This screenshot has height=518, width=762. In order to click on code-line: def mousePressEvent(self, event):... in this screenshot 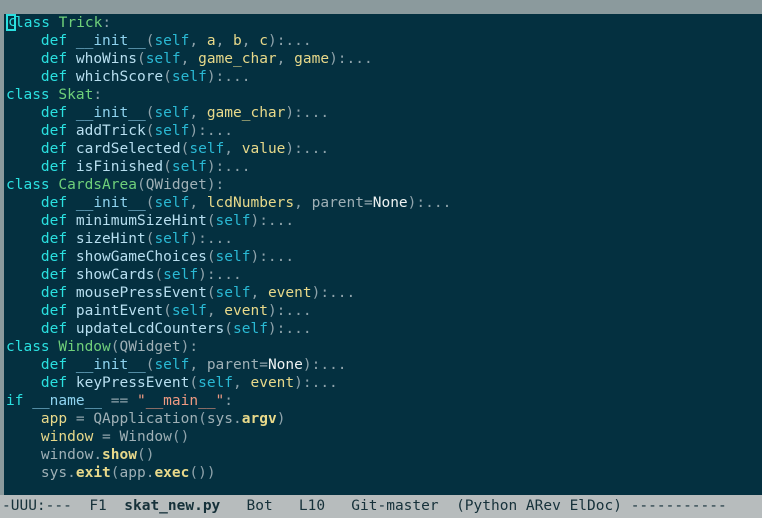, I will do `click(383, 293)`.